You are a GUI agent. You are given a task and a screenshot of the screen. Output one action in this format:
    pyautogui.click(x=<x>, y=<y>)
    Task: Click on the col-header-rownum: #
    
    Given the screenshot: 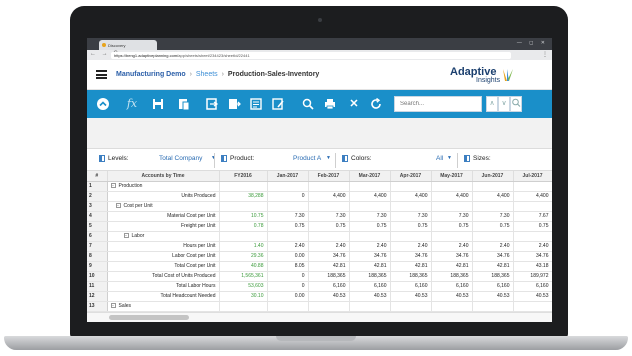 What is the action you would take?
    pyautogui.click(x=97, y=176)
    